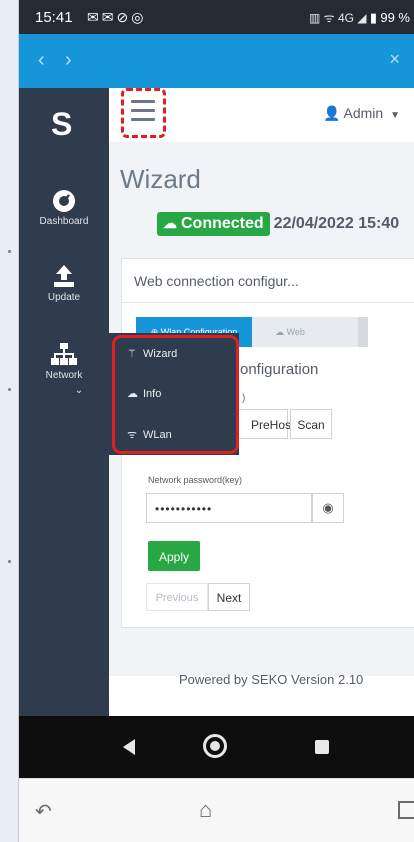 The width and height of the screenshot is (414, 842). What do you see at coordinates (174, 556) in the screenshot?
I see `apply-button: Apply` at bounding box center [174, 556].